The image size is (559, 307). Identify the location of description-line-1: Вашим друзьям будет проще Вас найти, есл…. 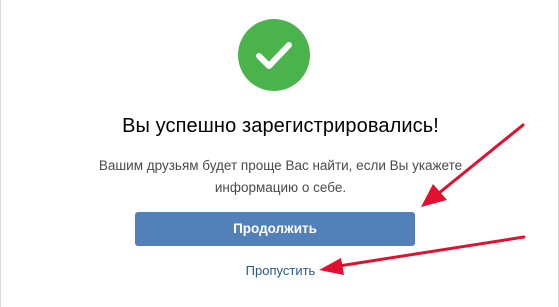
(280, 165).